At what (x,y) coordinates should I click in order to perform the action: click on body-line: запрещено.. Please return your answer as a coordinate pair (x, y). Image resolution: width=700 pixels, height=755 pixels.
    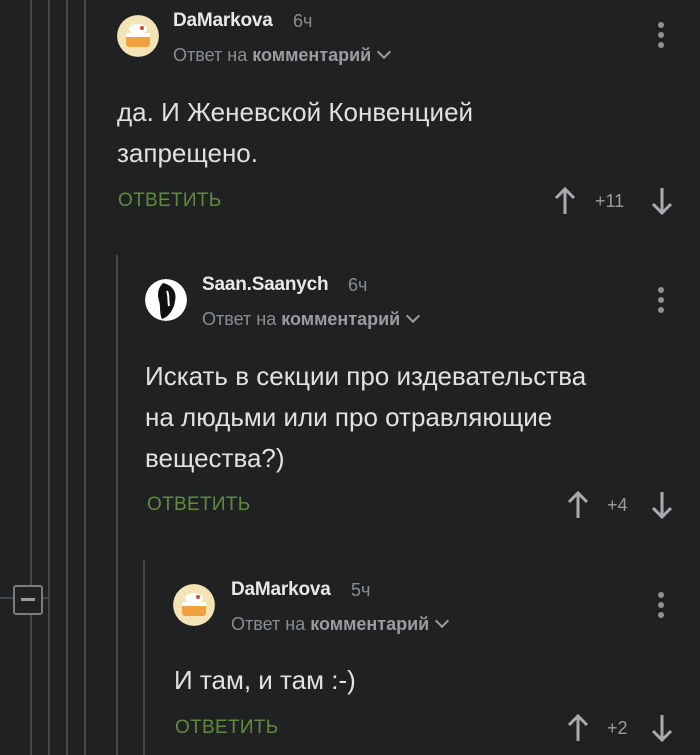
    Looking at the image, I should click on (187, 153).